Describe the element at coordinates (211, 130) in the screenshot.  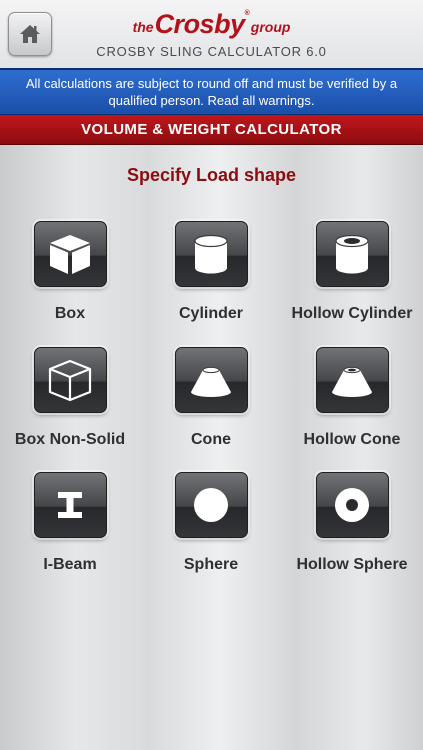
I see `section-title: VOLUME & WEIGHT CALCULATOR` at that location.